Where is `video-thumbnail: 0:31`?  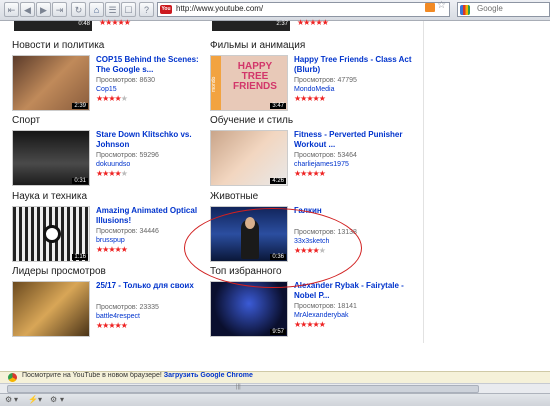
video-thumbnail: 0:31 is located at coordinates (51, 158).